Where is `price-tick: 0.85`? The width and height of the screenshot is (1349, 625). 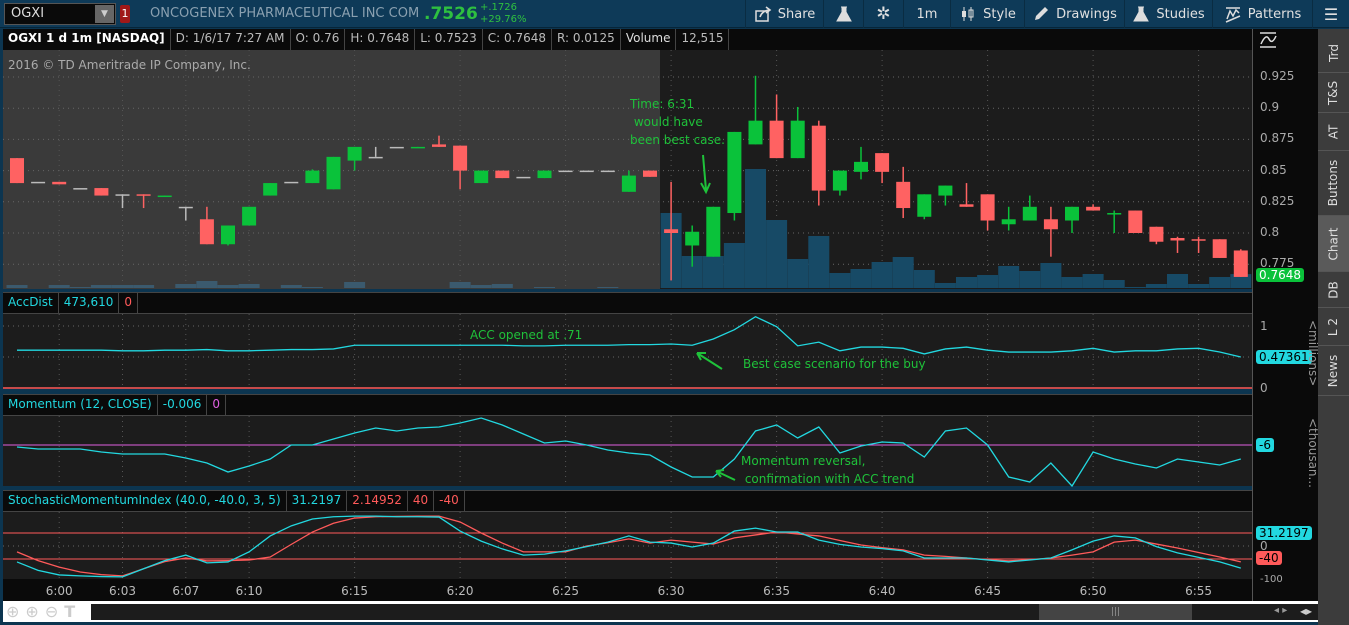 price-tick: 0.85 is located at coordinates (1273, 169).